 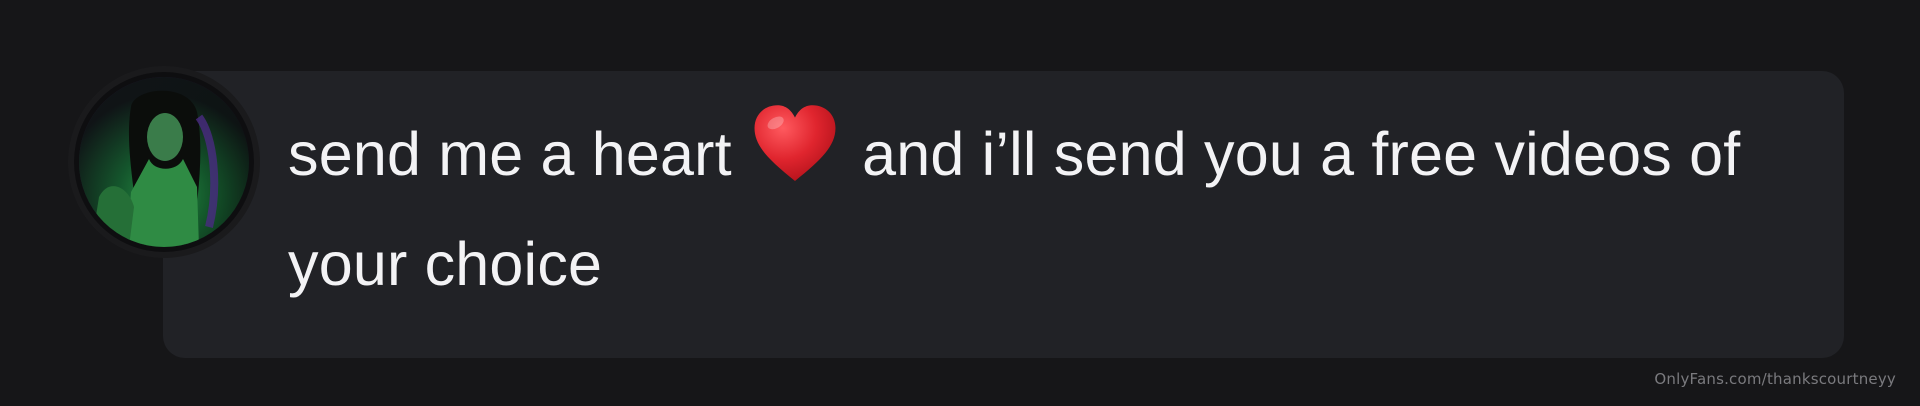 I want to click on watermark: OnlyFans.com/thankscourtneyy, so click(x=1775, y=379).